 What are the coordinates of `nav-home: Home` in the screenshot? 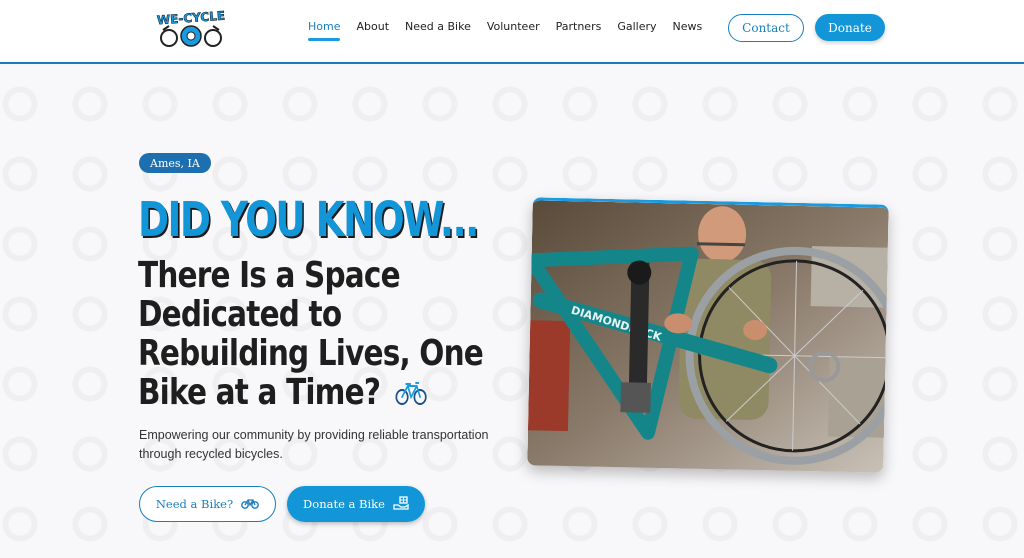 It's located at (324, 29).